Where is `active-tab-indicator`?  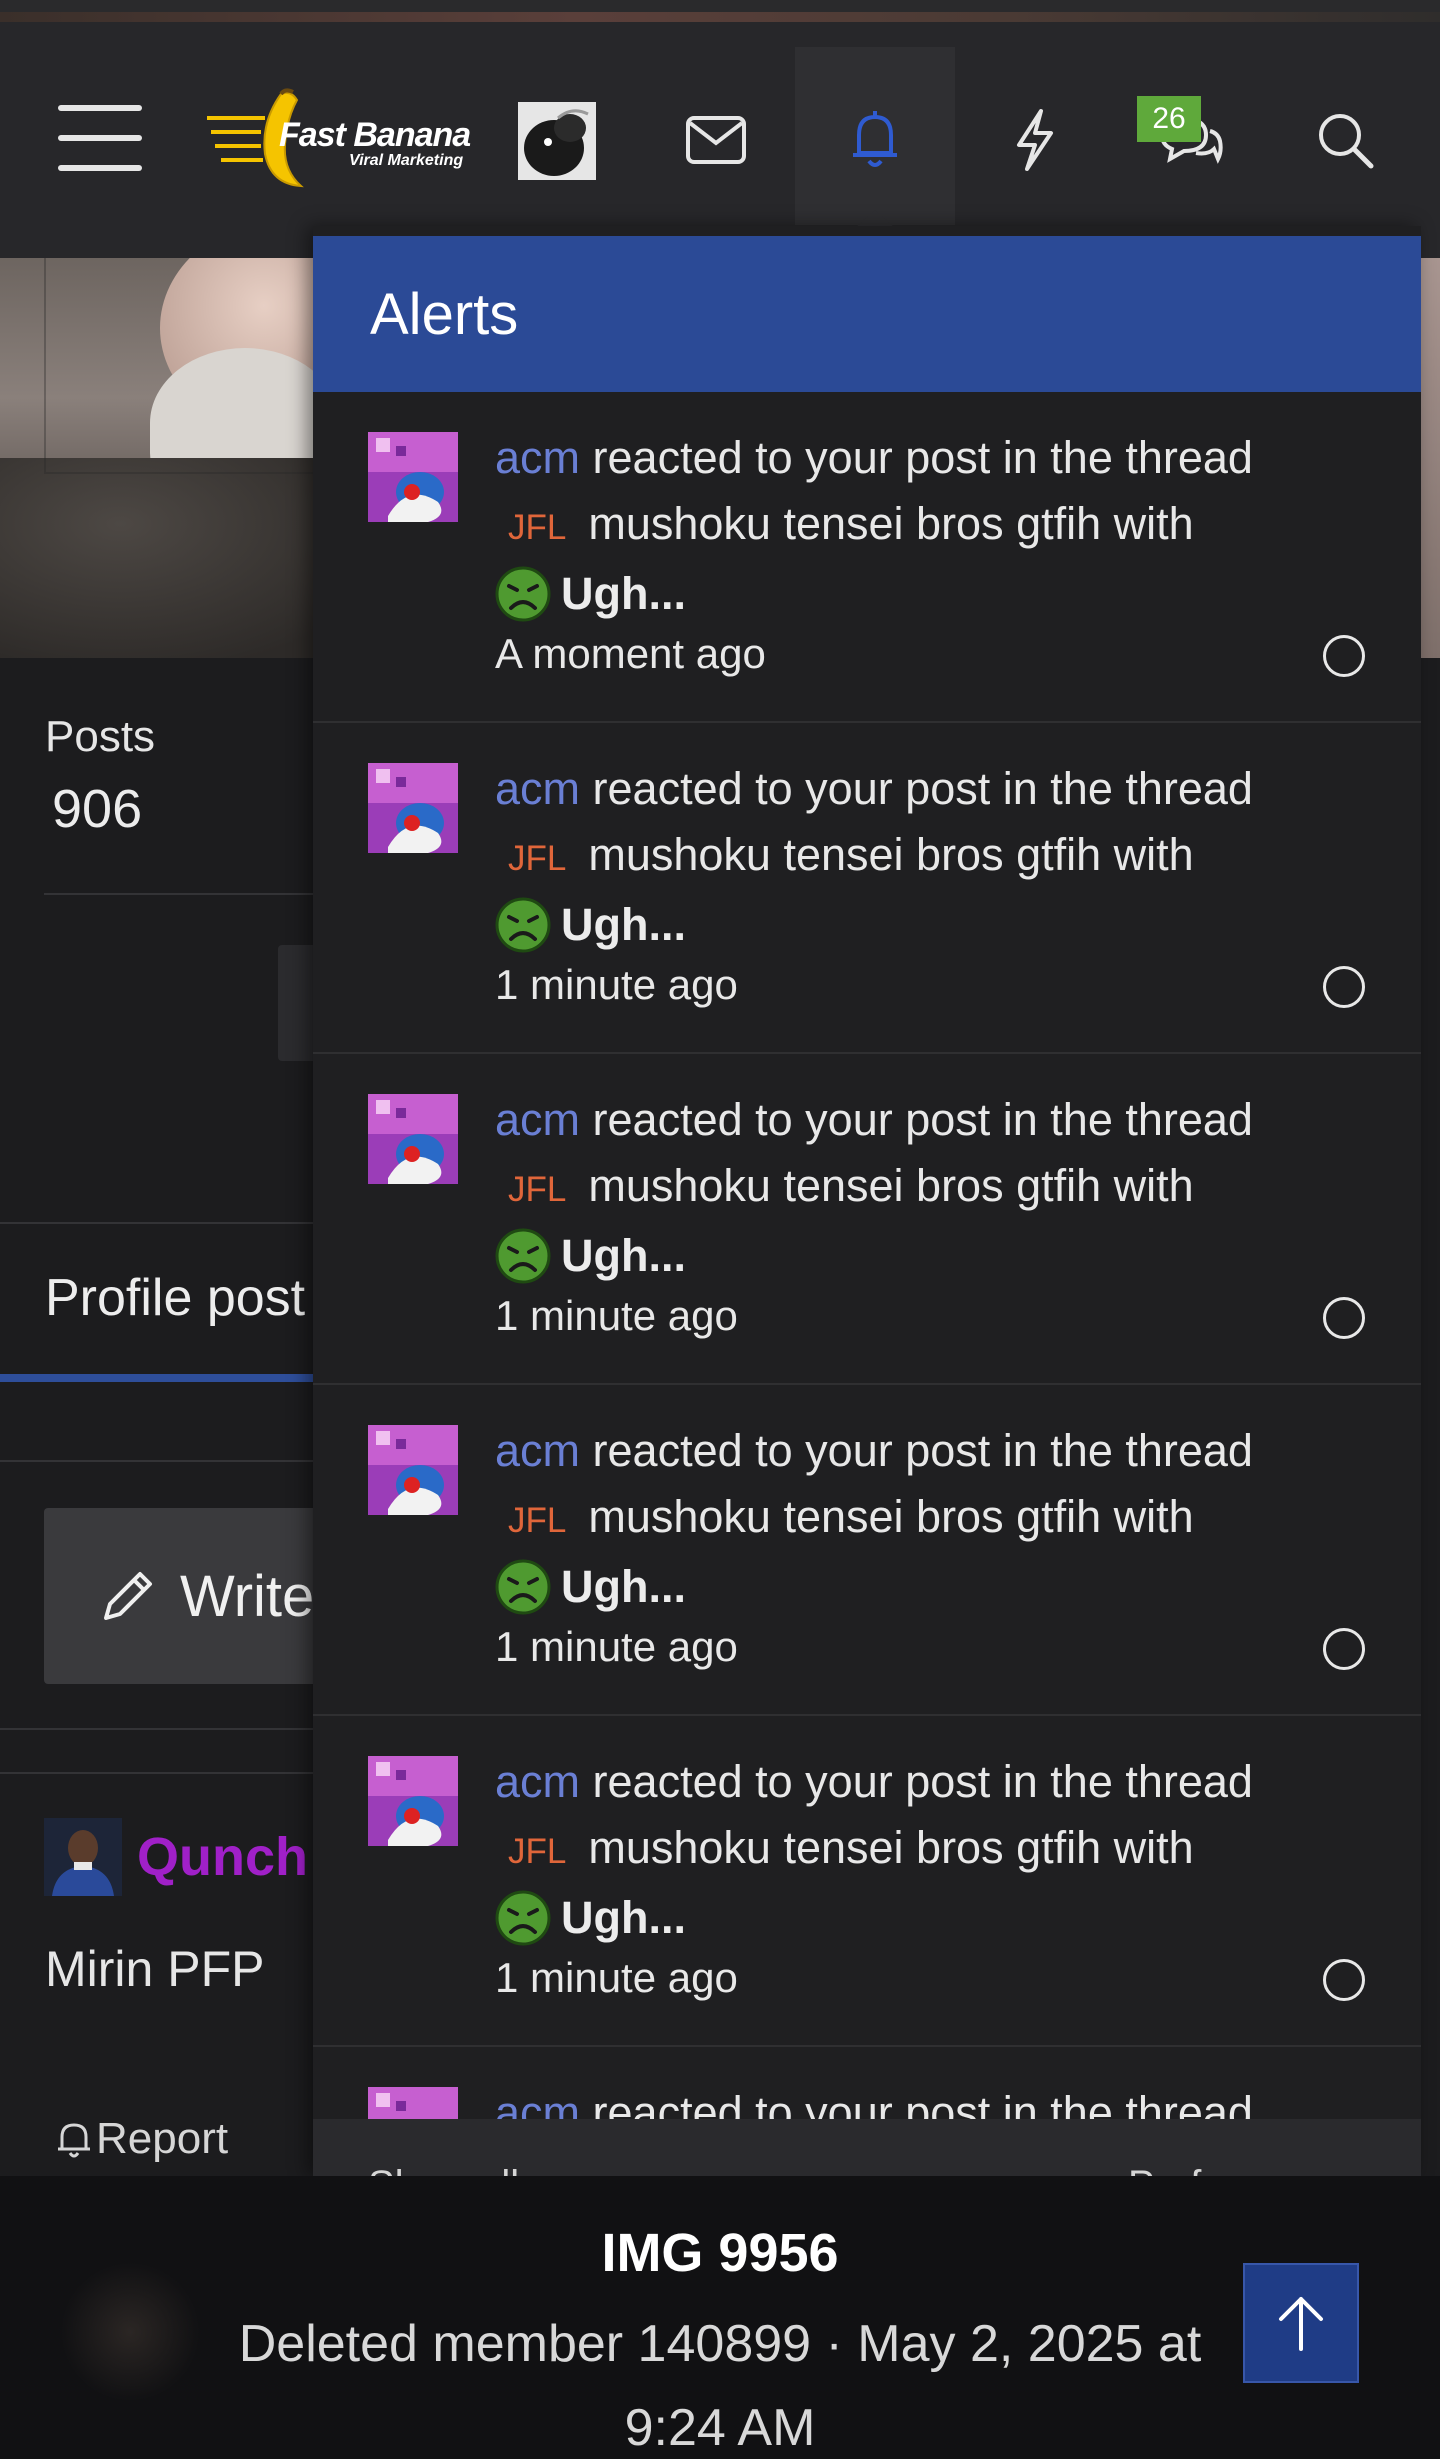 active-tab-indicator is located at coordinates (160, 1378).